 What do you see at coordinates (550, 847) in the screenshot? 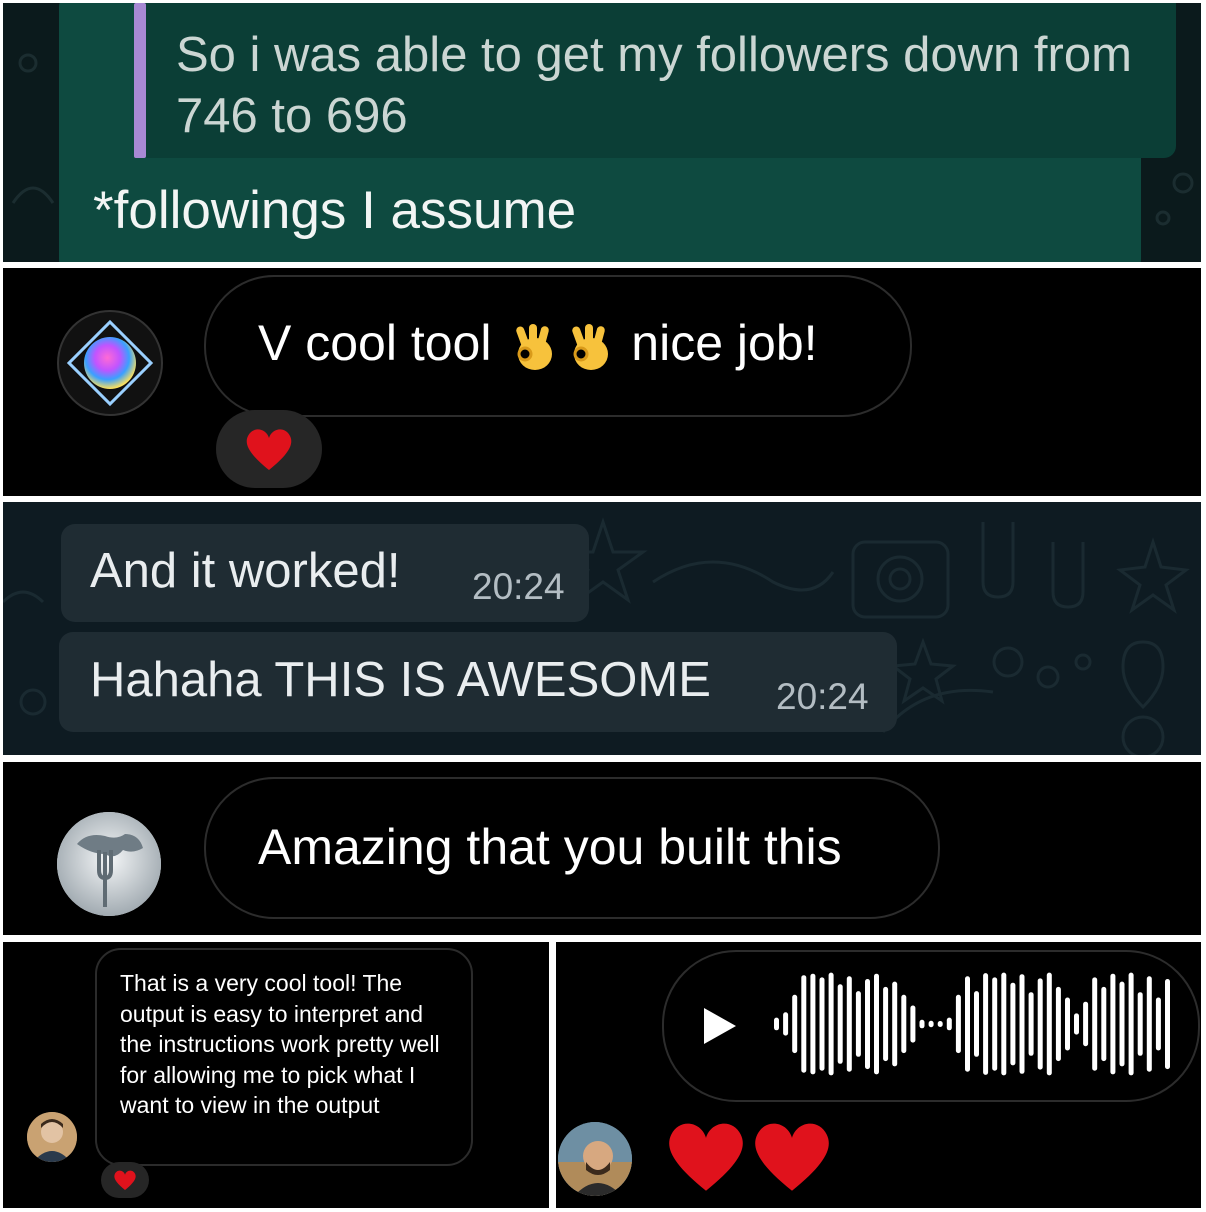
I see `message-text: Amazing that you built this` at bounding box center [550, 847].